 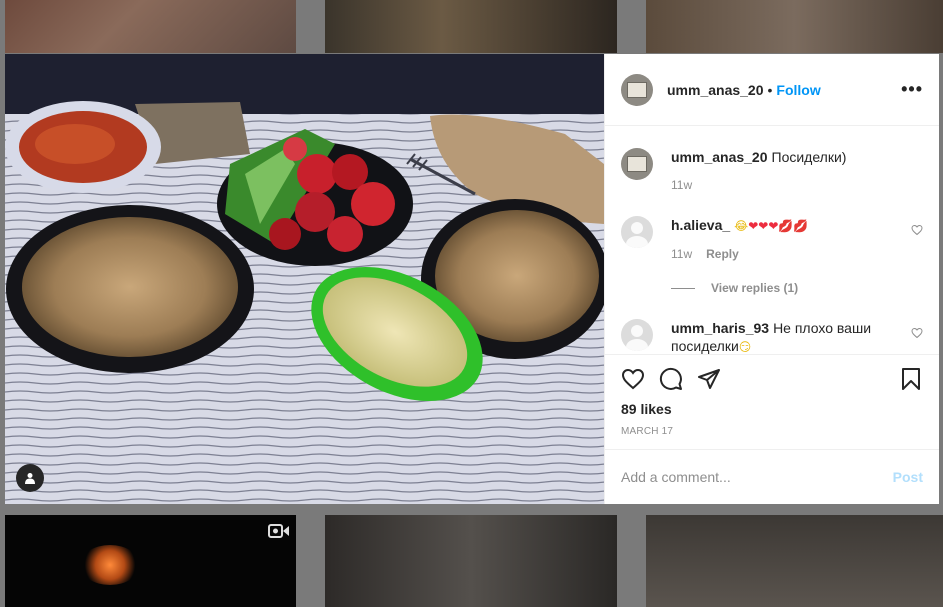 What do you see at coordinates (722, 254) in the screenshot?
I see `reply-button: Reply` at bounding box center [722, 254].